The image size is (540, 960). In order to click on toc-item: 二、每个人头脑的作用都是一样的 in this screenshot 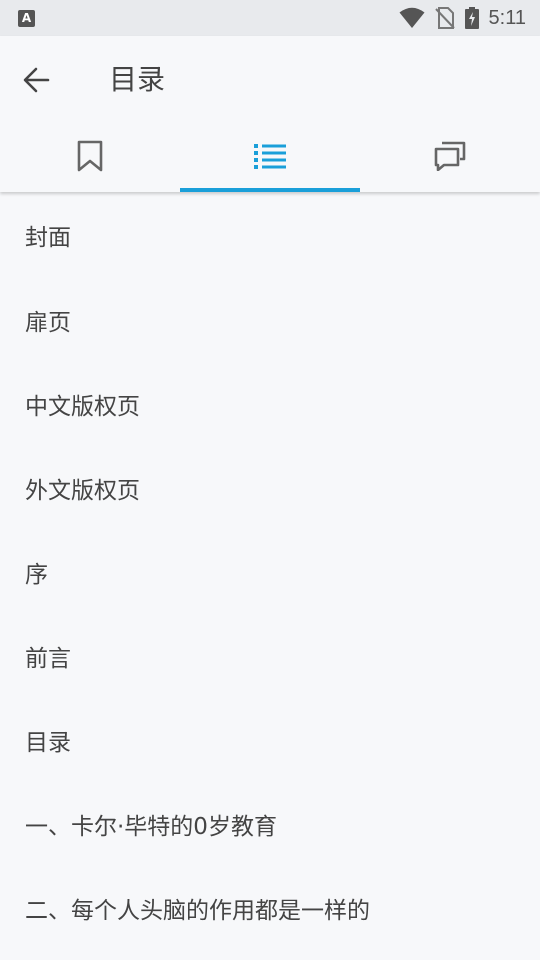, I will do `click(270, 908)`.